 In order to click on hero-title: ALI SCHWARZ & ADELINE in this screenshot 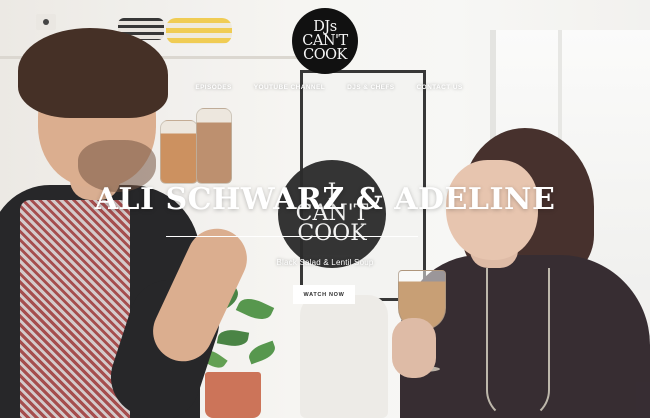, I will do `click(325, 199)`.